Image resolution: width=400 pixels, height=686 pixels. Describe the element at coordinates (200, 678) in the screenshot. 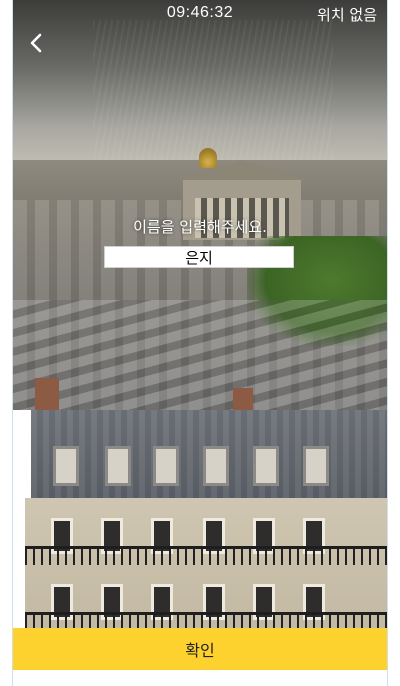

I see `bottom-spacer` at that location.